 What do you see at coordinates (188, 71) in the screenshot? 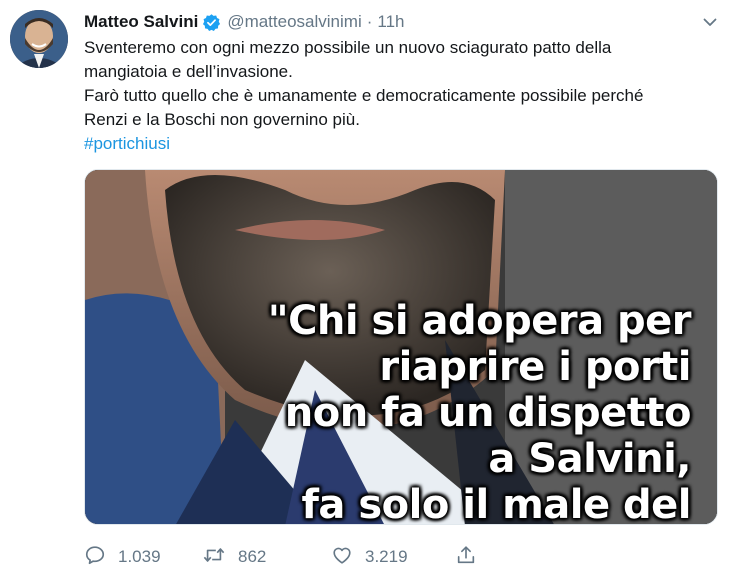
I see `tweet-text-line: mangiatoia e dell’invasione.` at bounding box center [188, 71].